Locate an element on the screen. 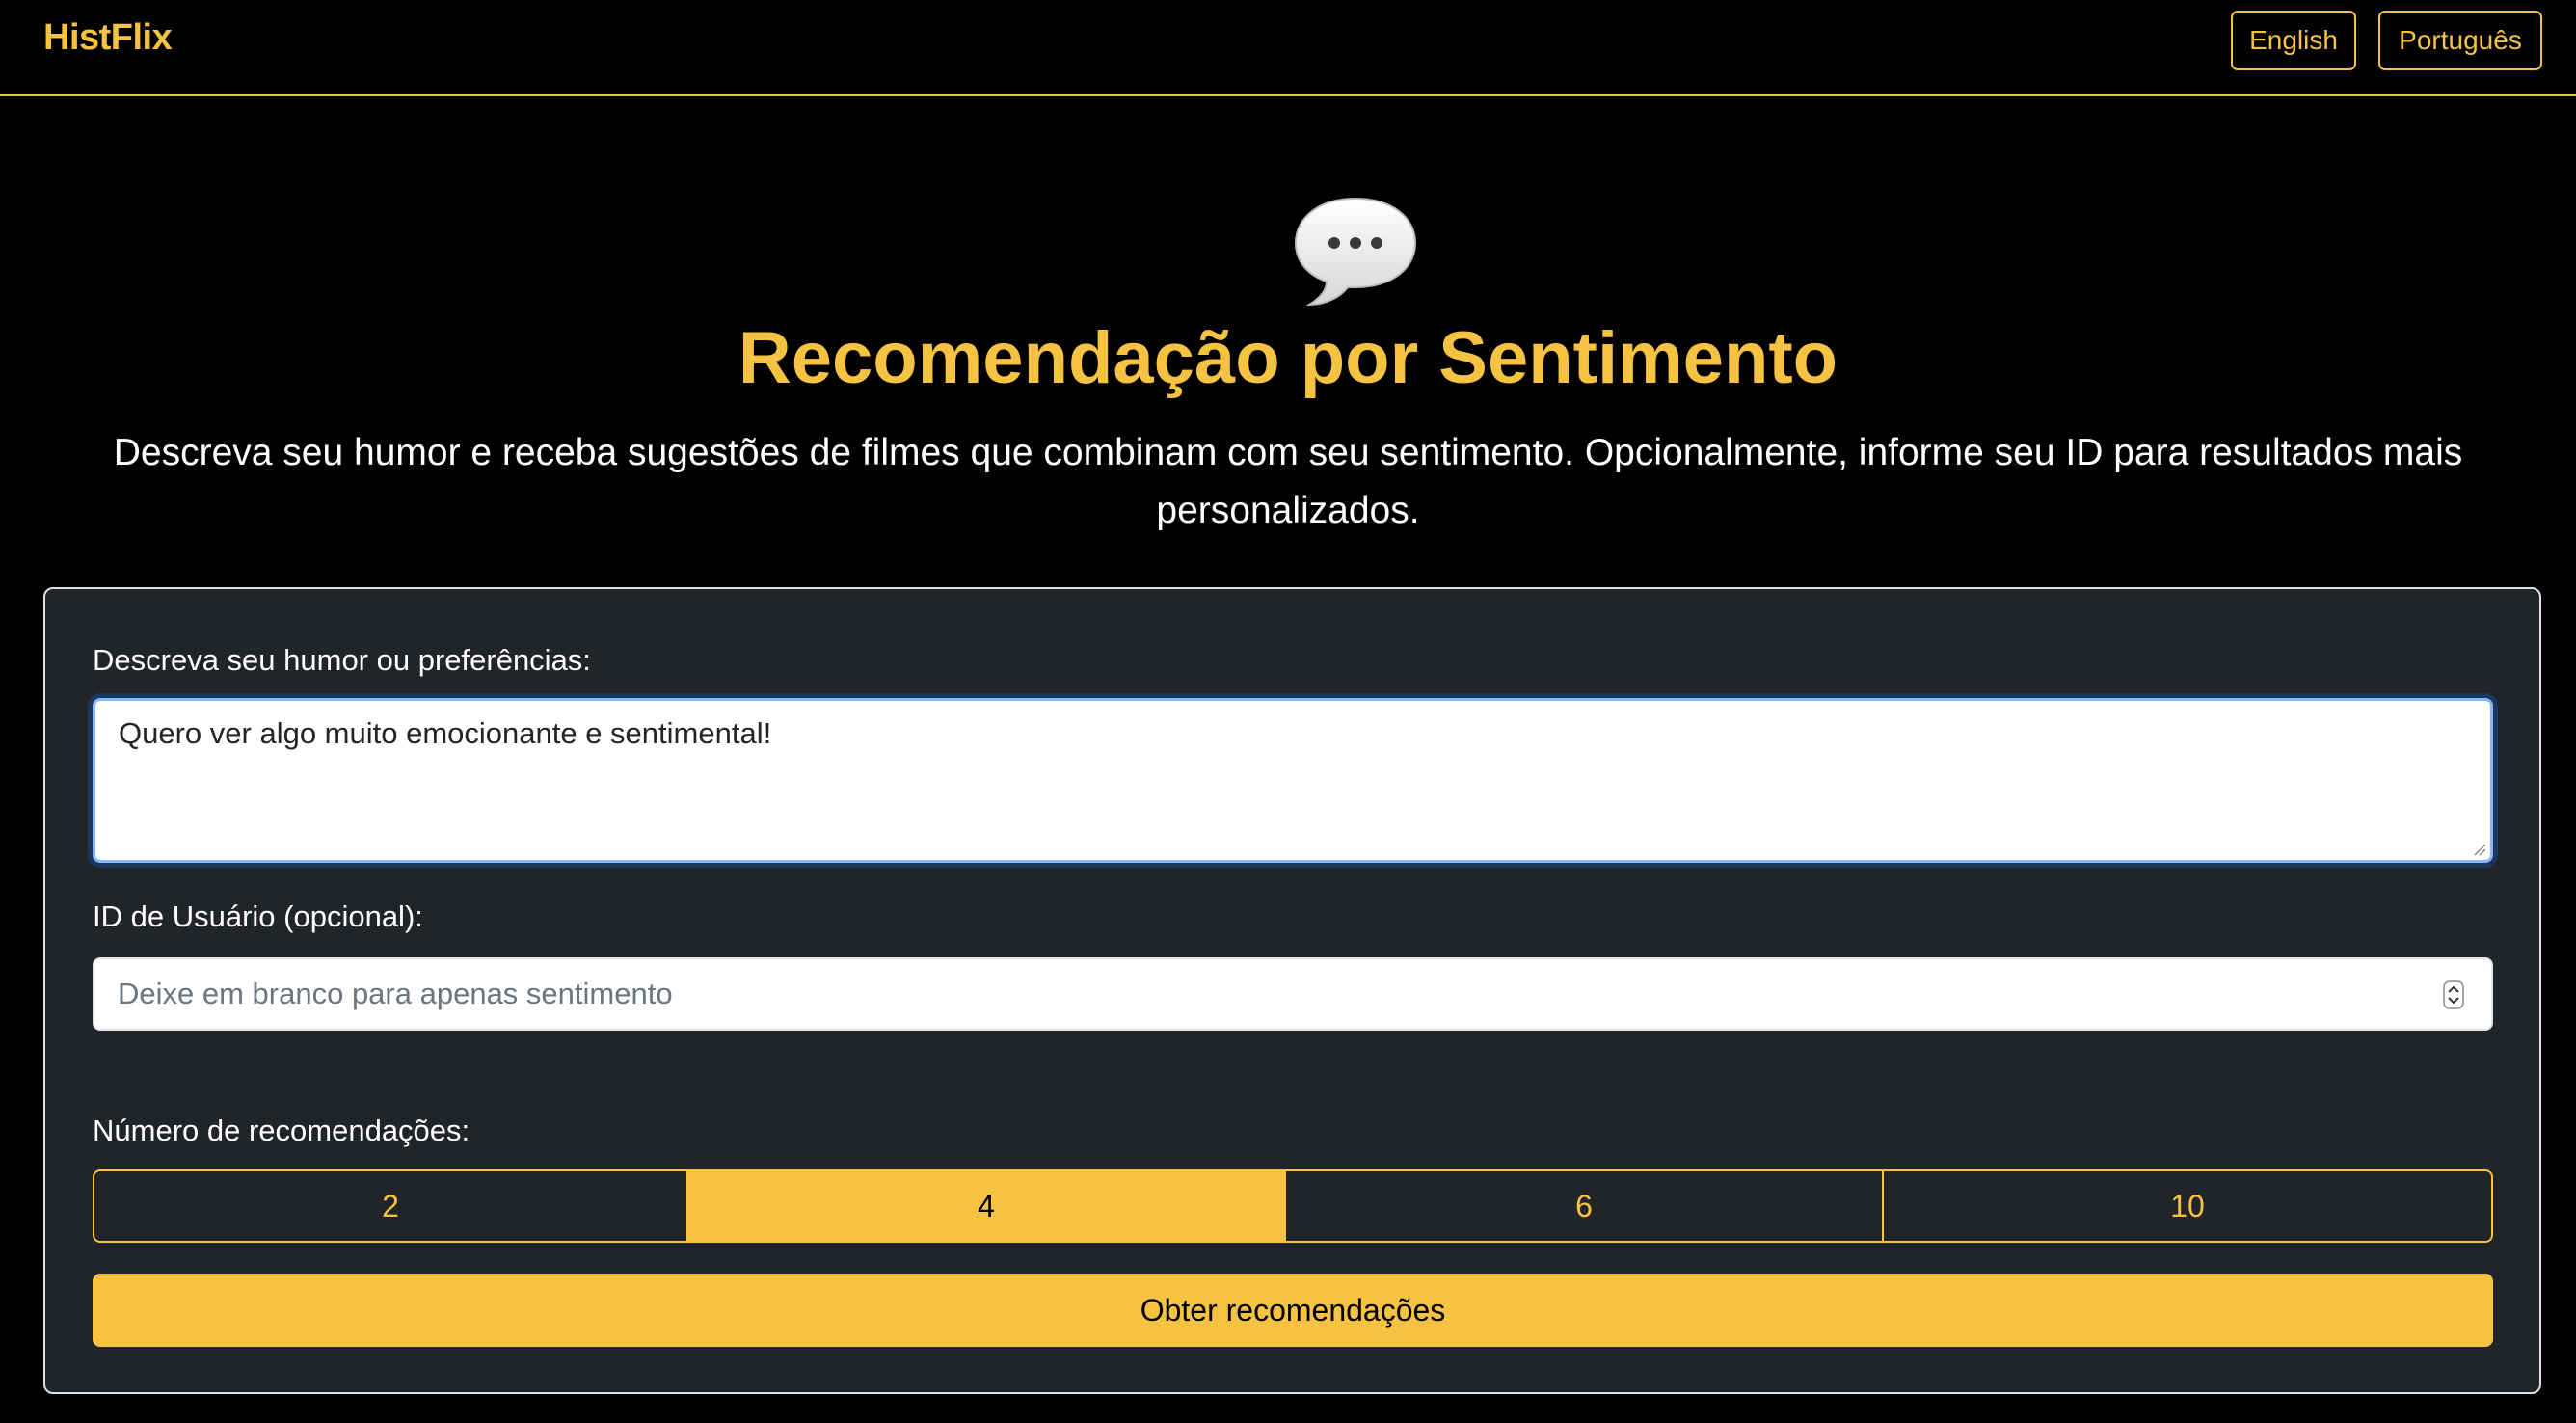 The height and width of the screenshot is (1423, 2576). language-english-button: English is located at coordinates (2293, 40).